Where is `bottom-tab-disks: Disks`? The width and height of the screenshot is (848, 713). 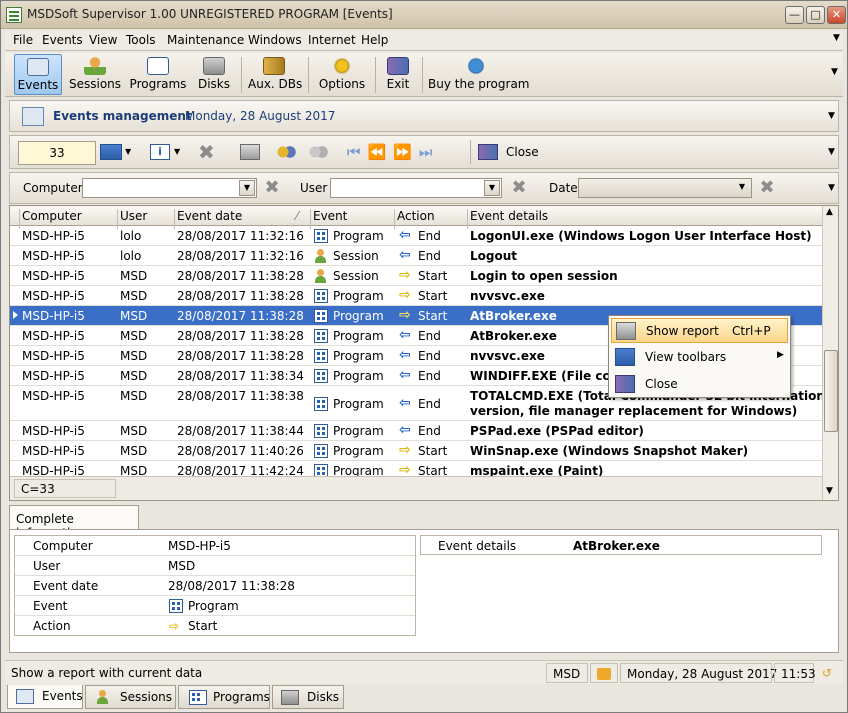 bottom-tab-disks: Disks is located at coordinates (308, 697).